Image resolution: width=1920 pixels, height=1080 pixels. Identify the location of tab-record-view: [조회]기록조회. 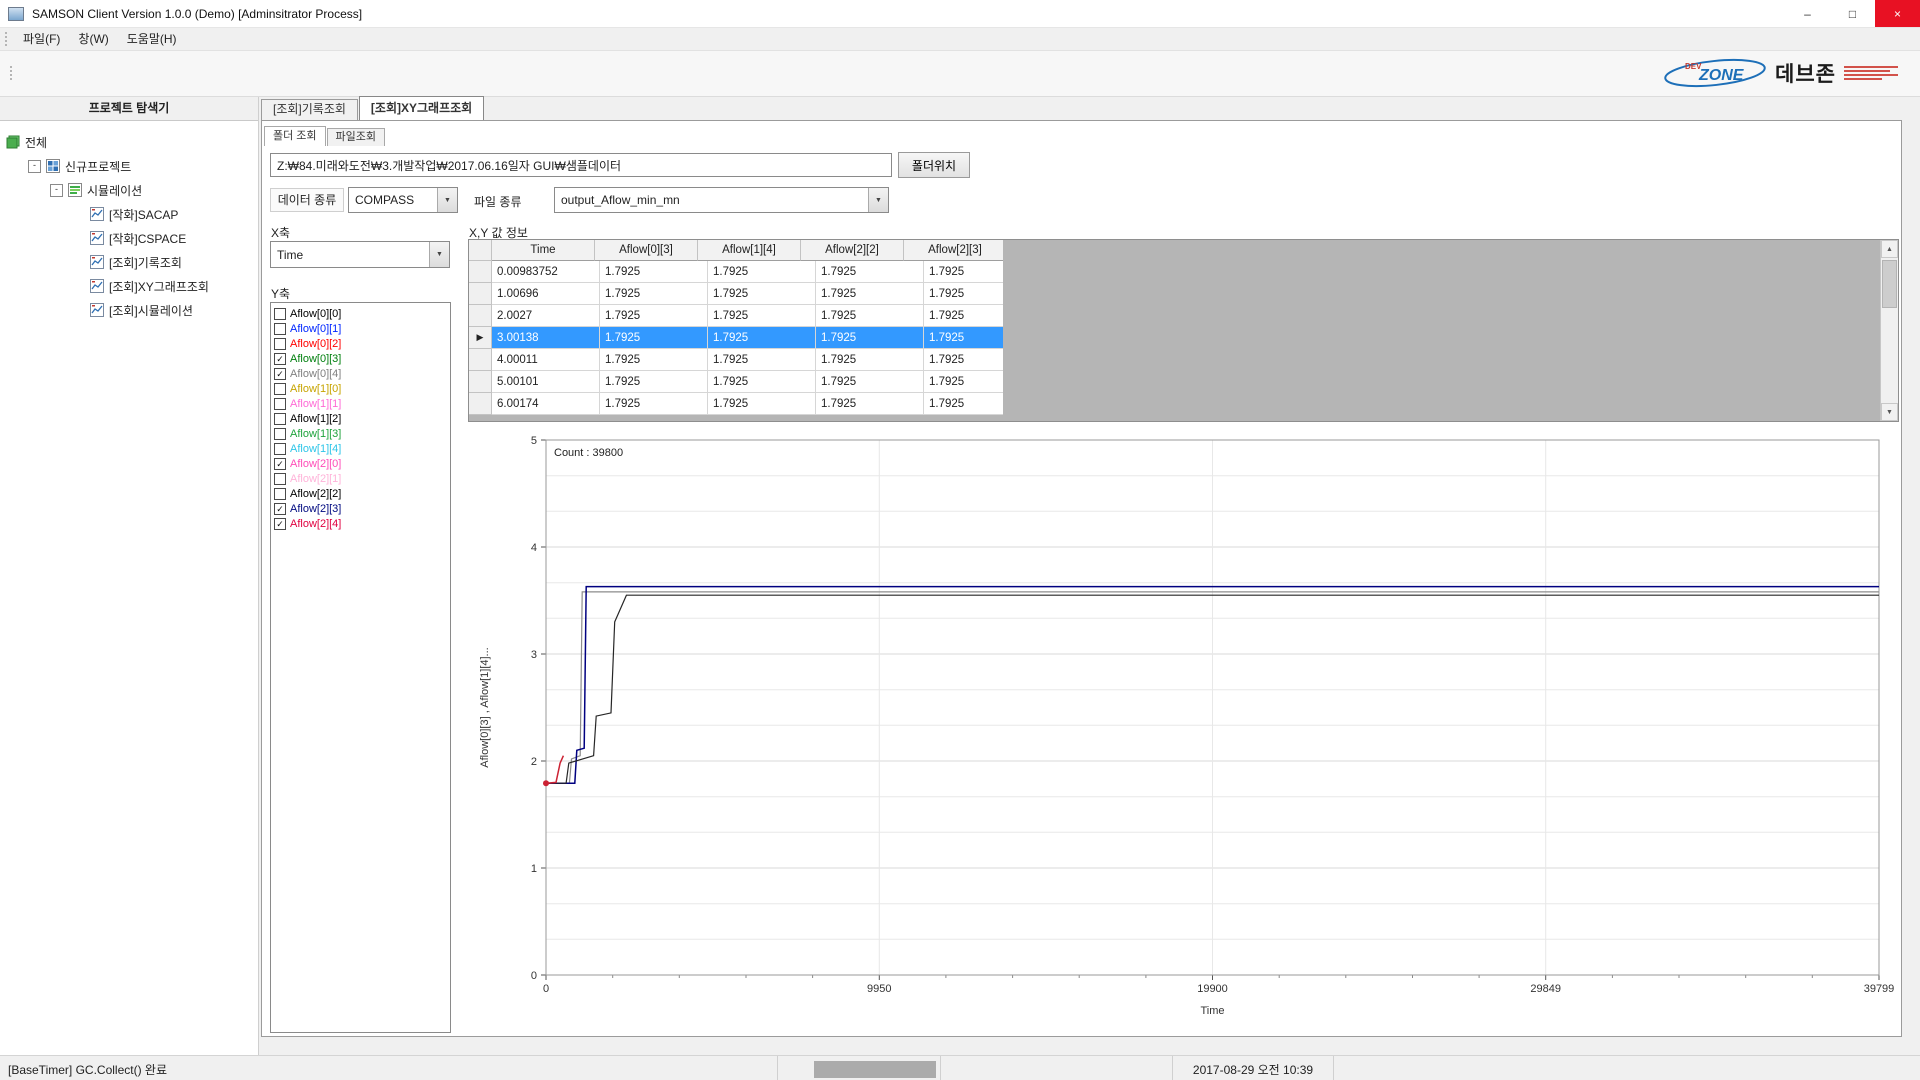
(309, 109).